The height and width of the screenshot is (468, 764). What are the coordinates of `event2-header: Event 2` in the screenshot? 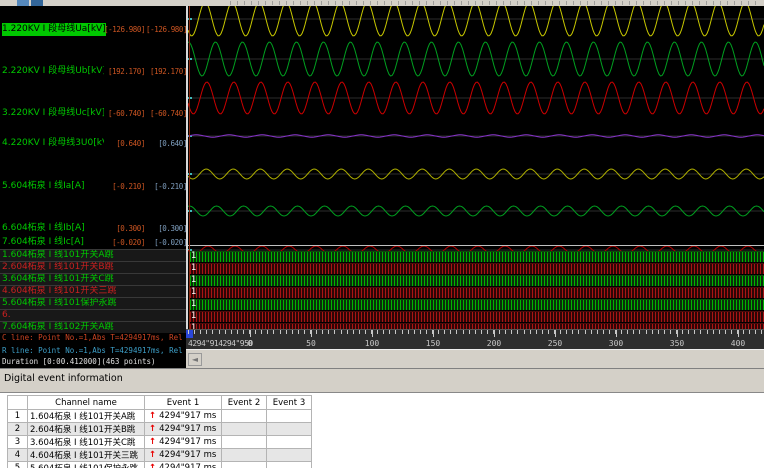 It's located at (244, 402).